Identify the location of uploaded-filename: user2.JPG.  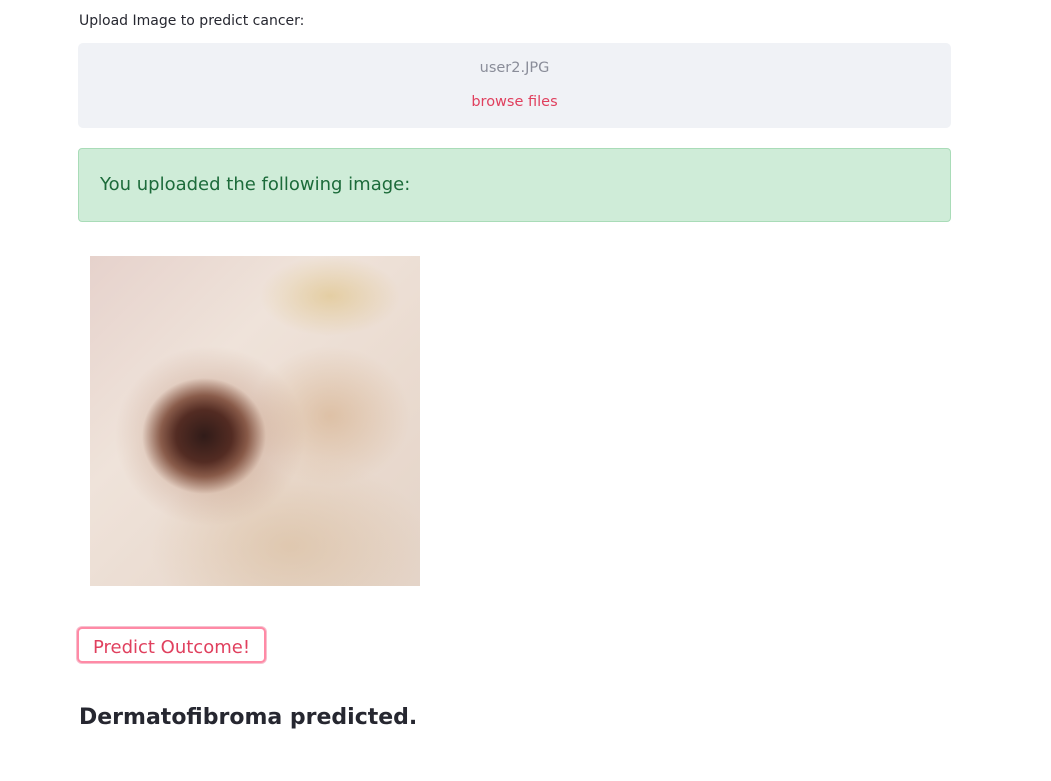
(514, 68).